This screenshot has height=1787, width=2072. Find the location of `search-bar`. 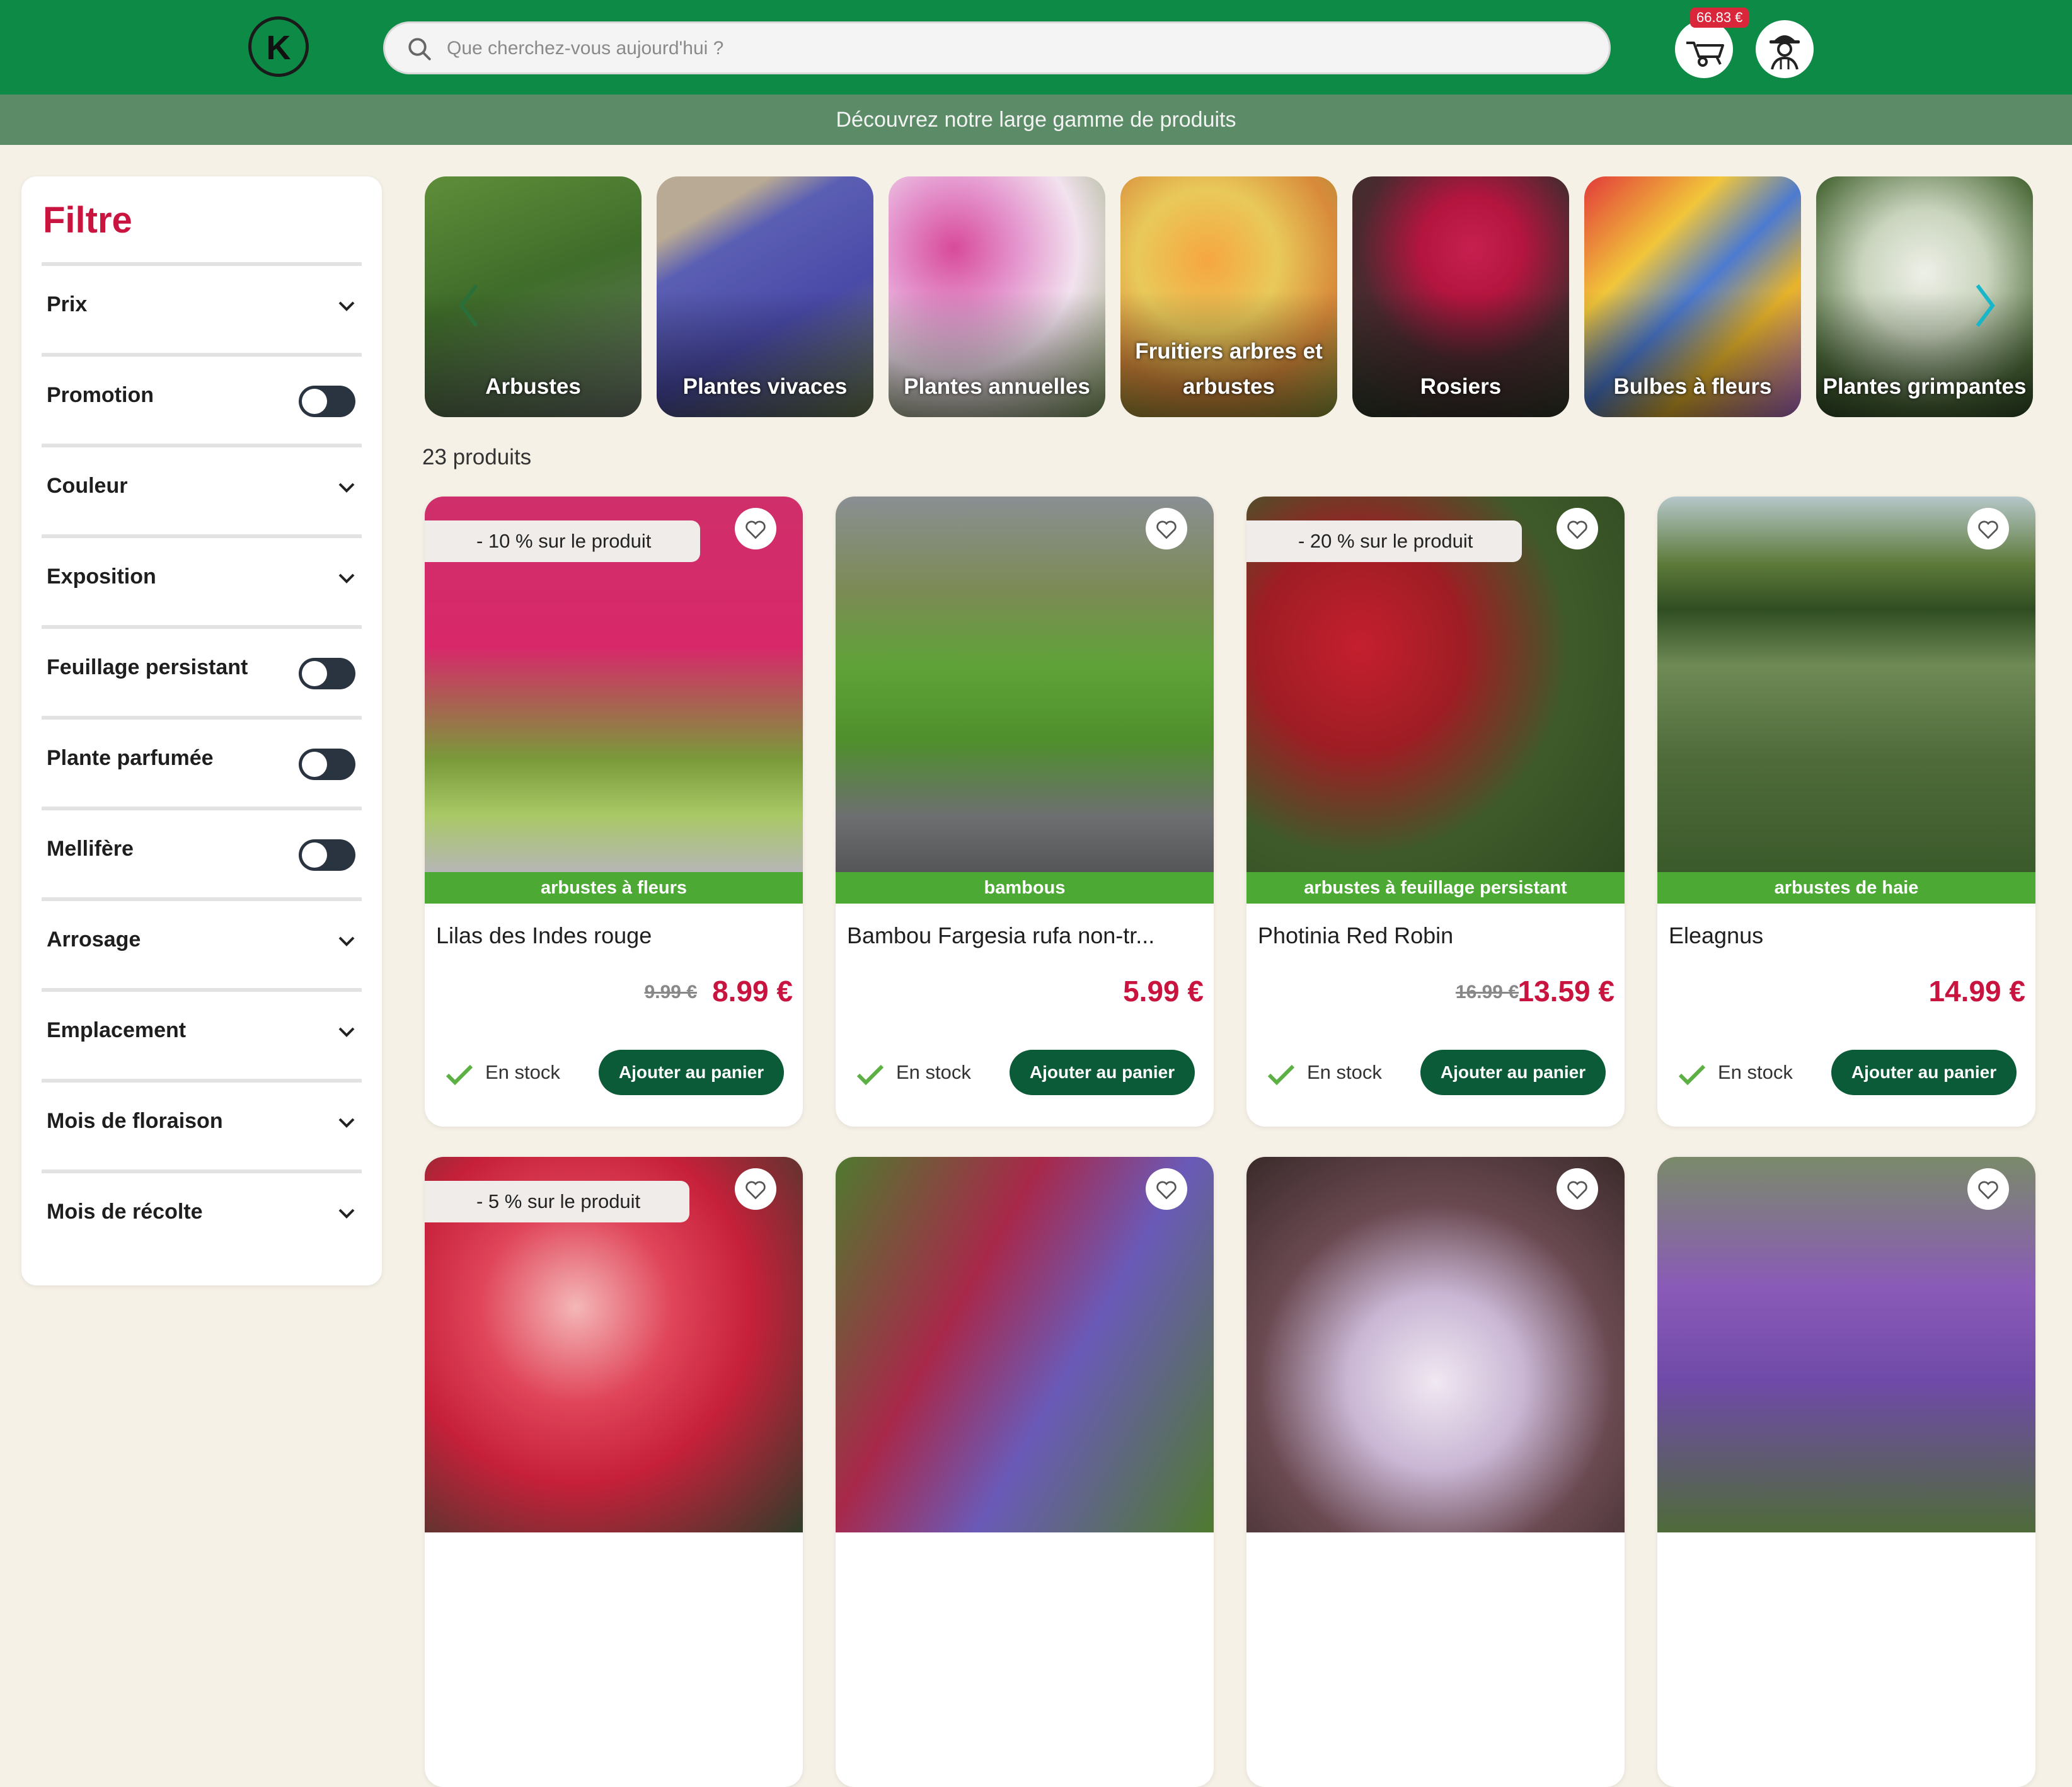

search-bar is located at coordinates (997, 47).